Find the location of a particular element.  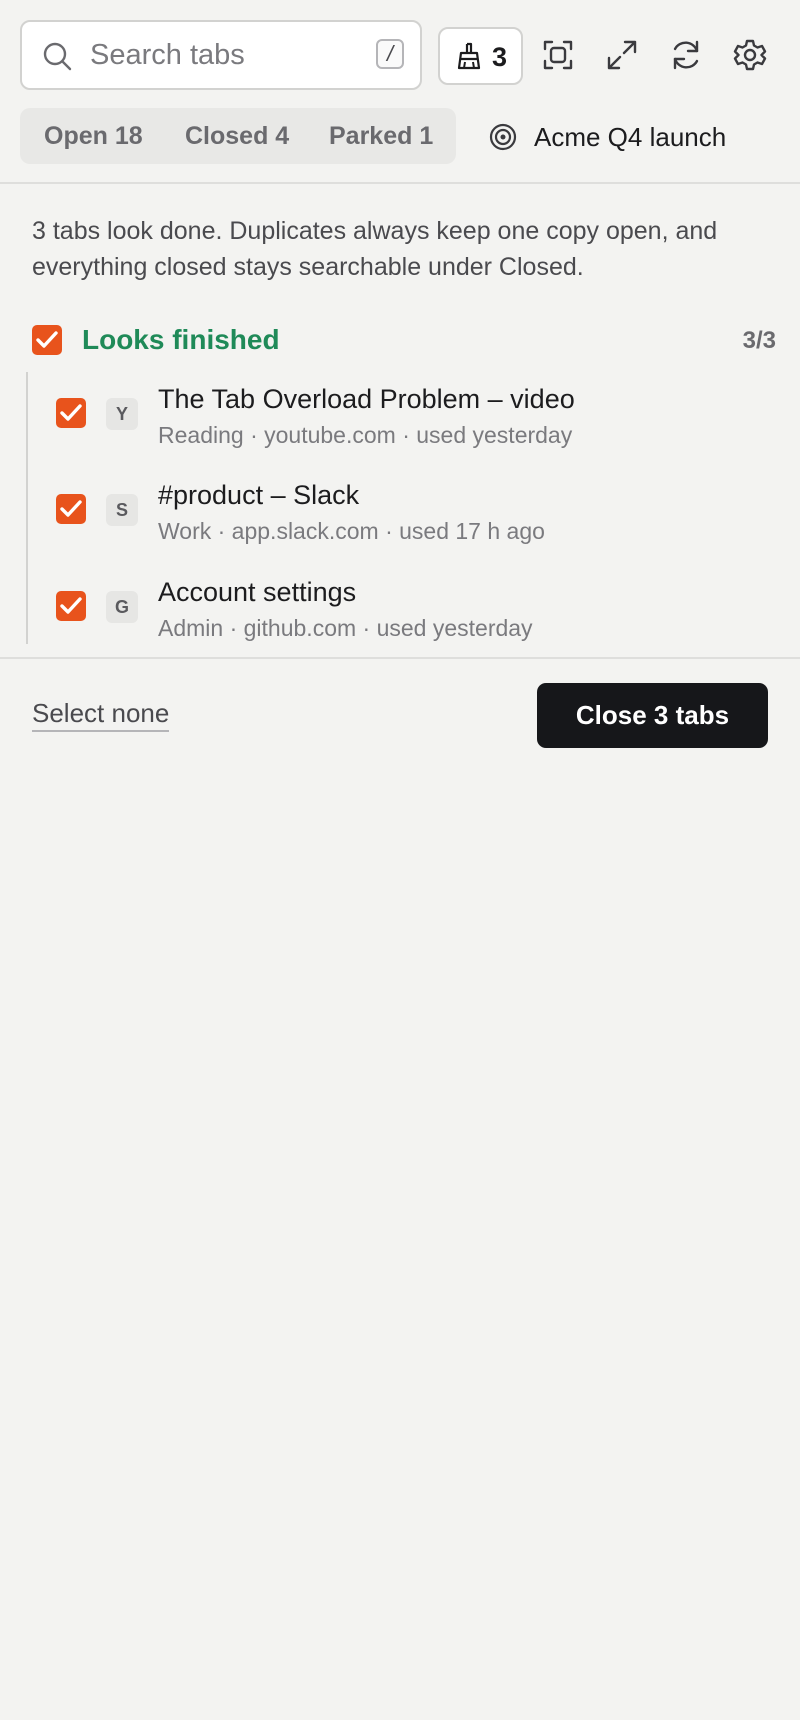

shortcut-hint: / is located at coordinates (390, 54).